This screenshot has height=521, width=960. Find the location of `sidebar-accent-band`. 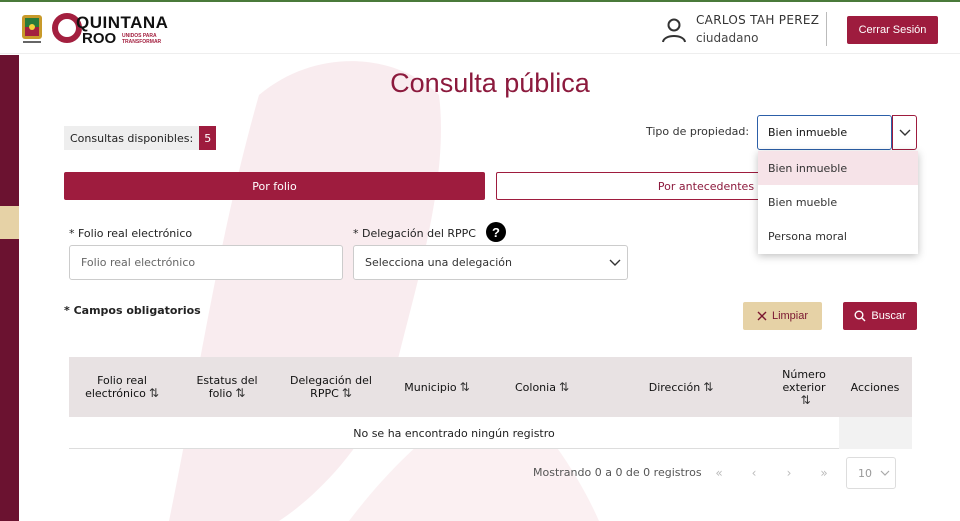

sidebar-accent-band is located at coordinates (9, 222).